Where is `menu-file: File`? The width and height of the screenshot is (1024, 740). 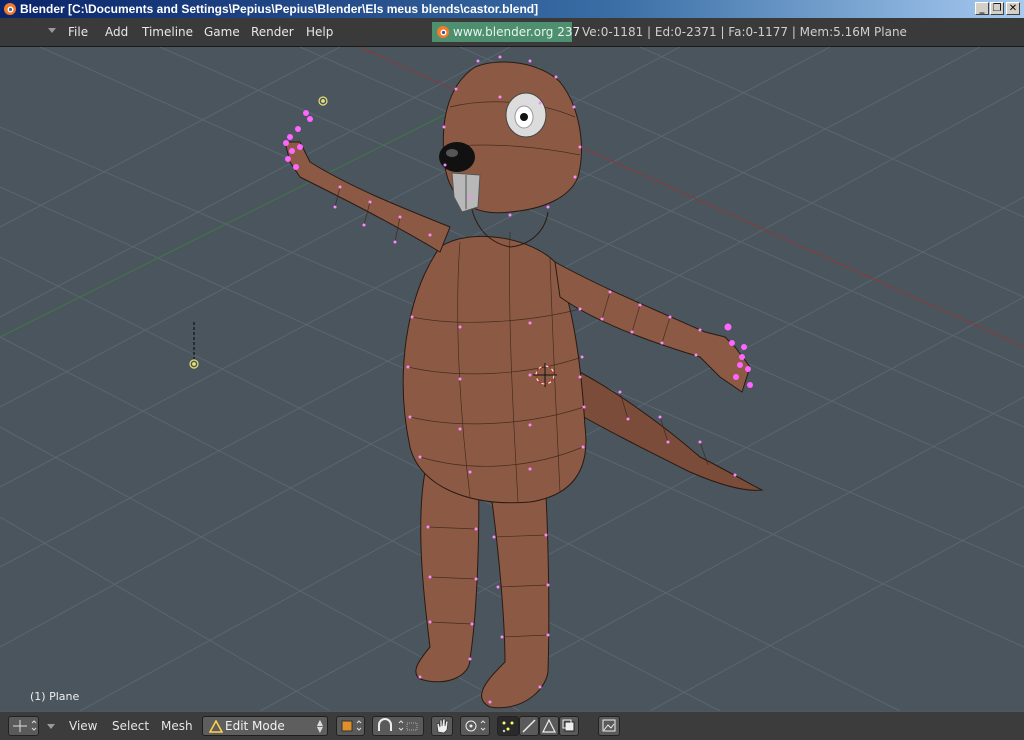
menu-file: File is located at coordinates (78, 32).